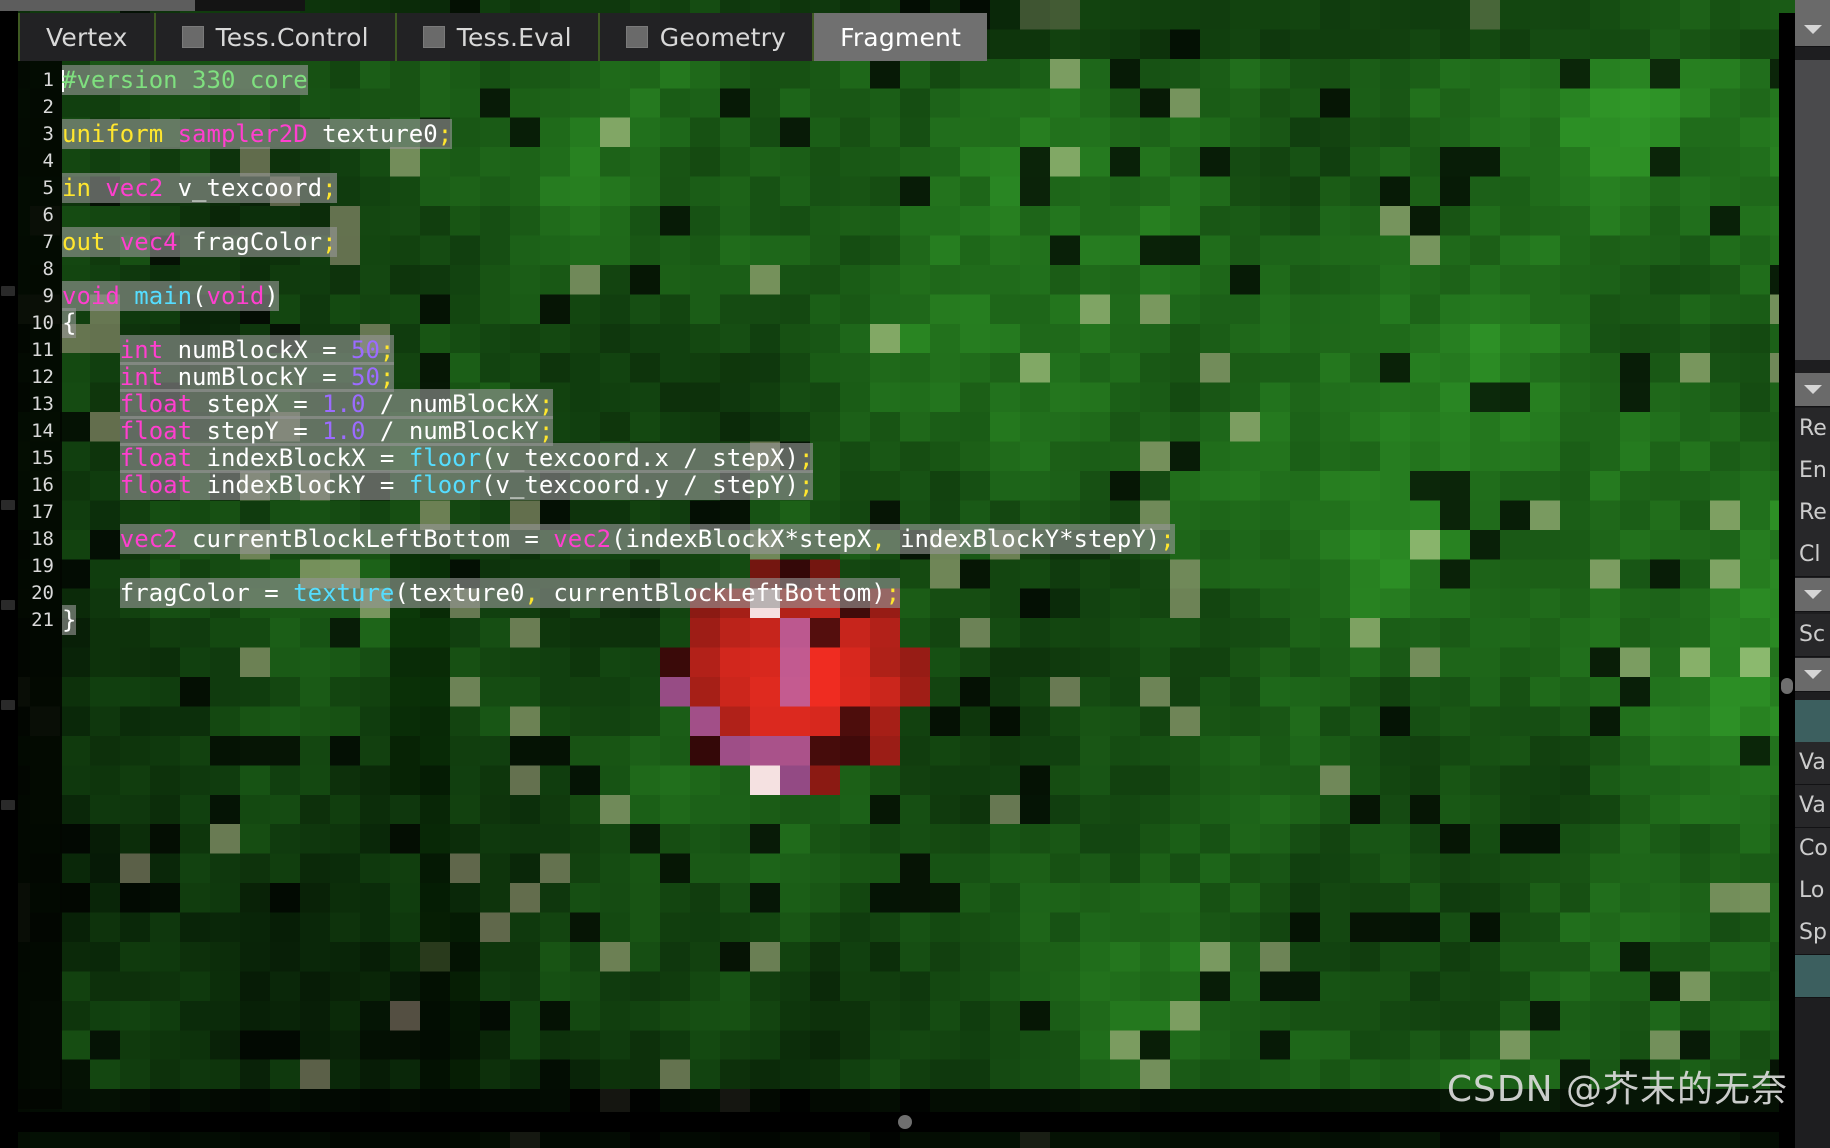  I want to click on panel-spacer, so click(1812, 210).